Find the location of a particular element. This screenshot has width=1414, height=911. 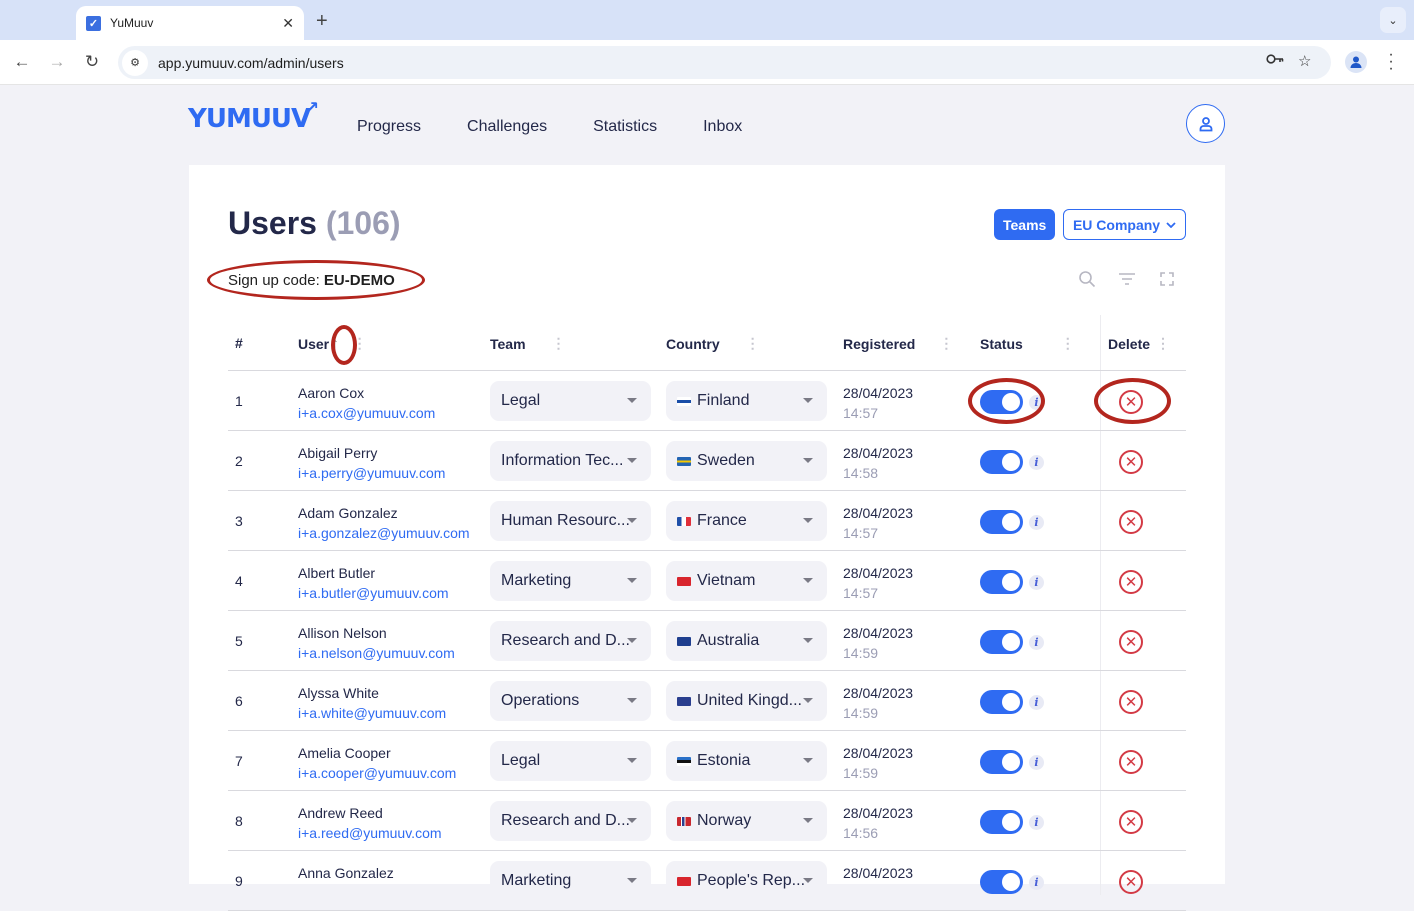

user-email-link: i+a.cox@yumuuv.com is located at coordinates (366, 413).